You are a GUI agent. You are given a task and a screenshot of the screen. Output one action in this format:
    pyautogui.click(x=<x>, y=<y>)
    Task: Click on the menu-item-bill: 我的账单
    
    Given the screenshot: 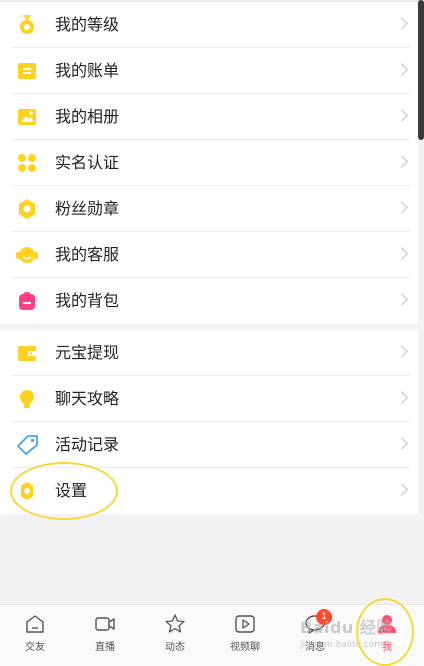 What is the action you would take?
    pyautogui.click(x=209, y=71)
    